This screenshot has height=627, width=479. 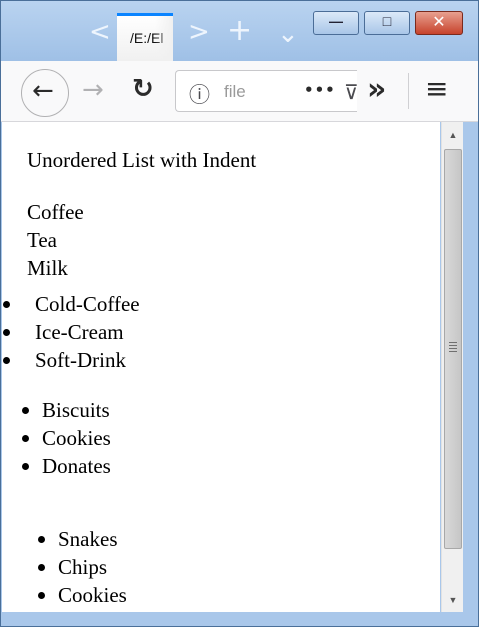 I want to click on vertical-scrollbar: ▲ ▼, so click(x=452, y=367).